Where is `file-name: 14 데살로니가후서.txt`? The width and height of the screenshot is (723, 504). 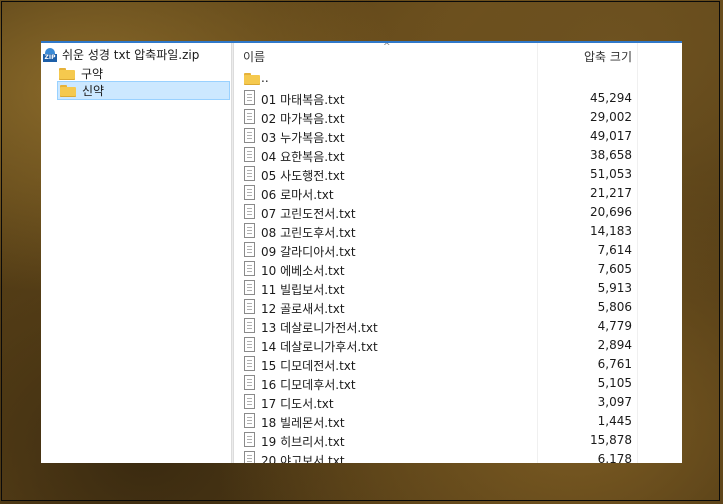 file-name: 14 데살로니가후서.txt is located at coordinates (319, 347).